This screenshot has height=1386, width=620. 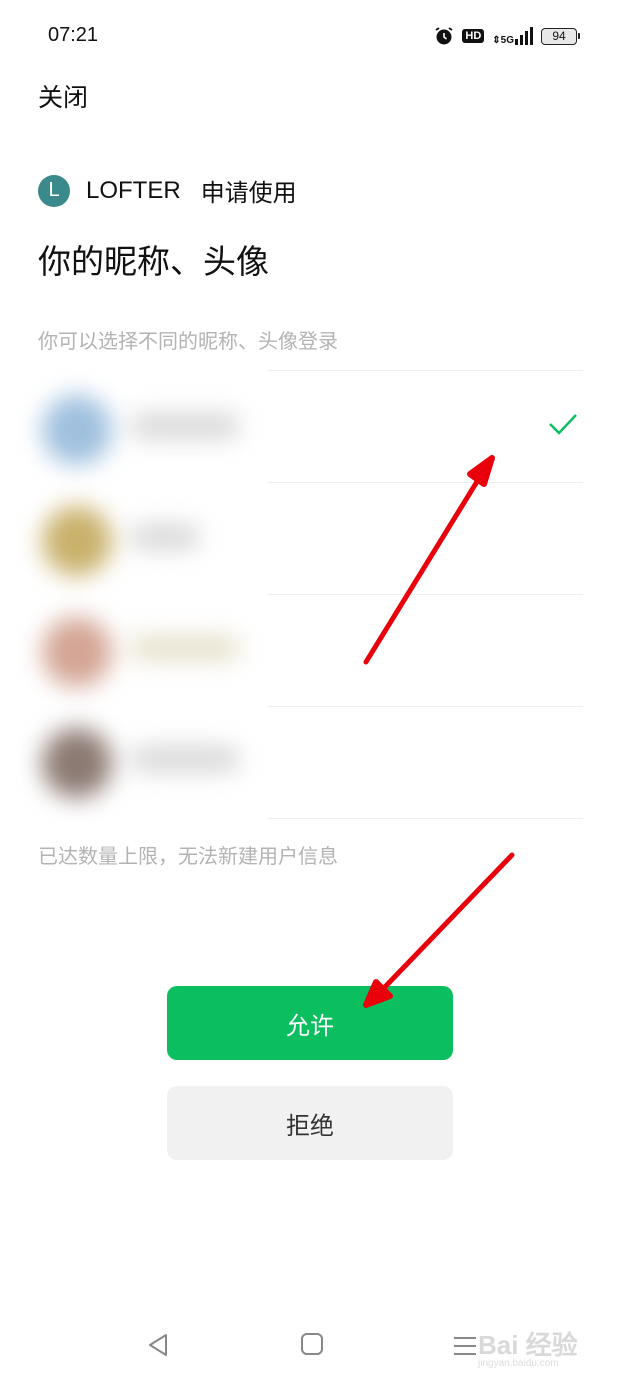 I want to click on check-icon, so click(x=563, y=424).